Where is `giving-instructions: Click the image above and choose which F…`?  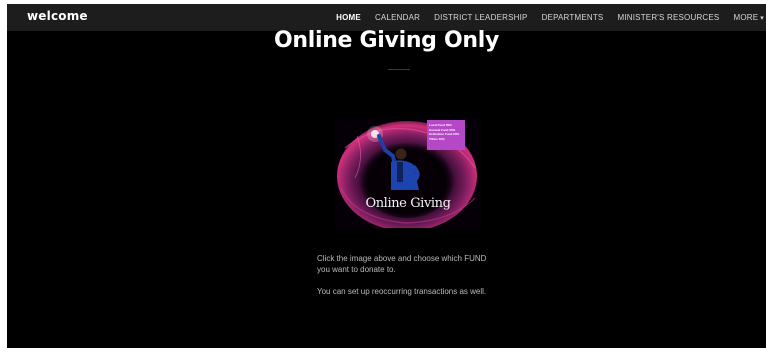
giving-instructions: Click the image above and choose which F… is located at coordinates (407, 280).